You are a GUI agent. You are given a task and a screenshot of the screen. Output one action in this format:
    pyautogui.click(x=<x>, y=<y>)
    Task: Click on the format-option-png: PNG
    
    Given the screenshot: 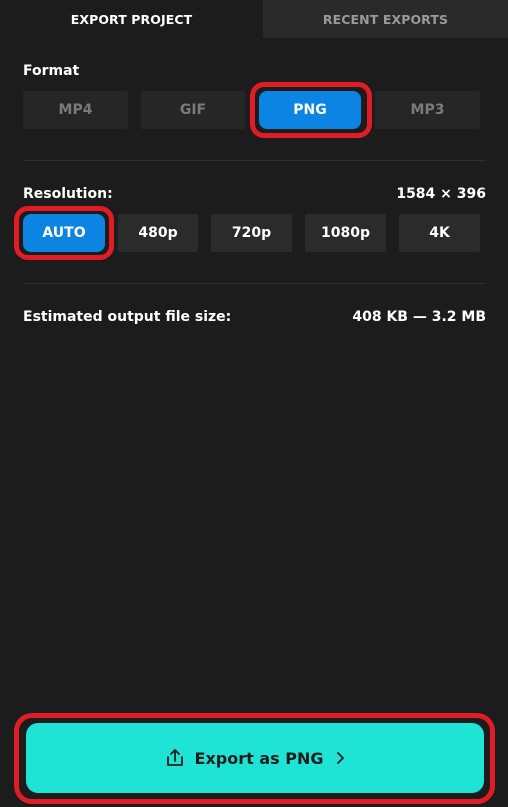 What is the action you would take?
    pyautogui.click(x=310, y=110)
    